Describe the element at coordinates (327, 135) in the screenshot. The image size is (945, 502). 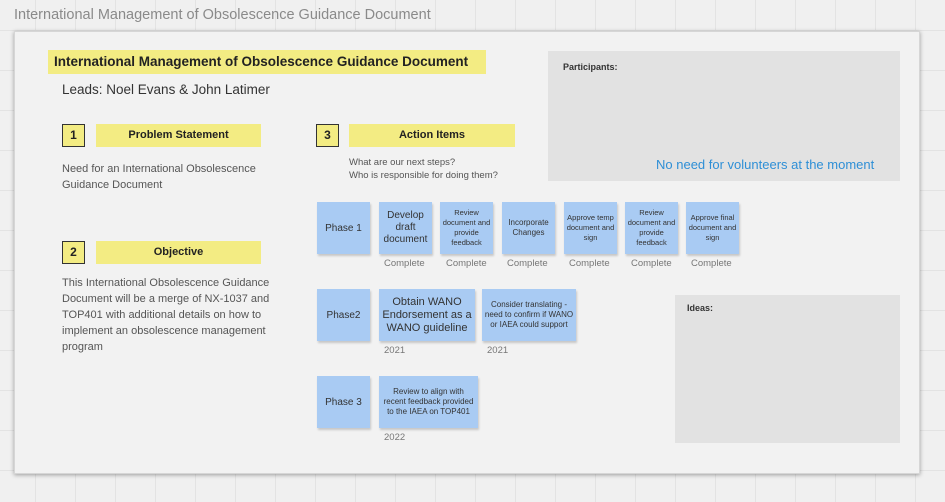
I see `actions-number-badge: 3` at that location.